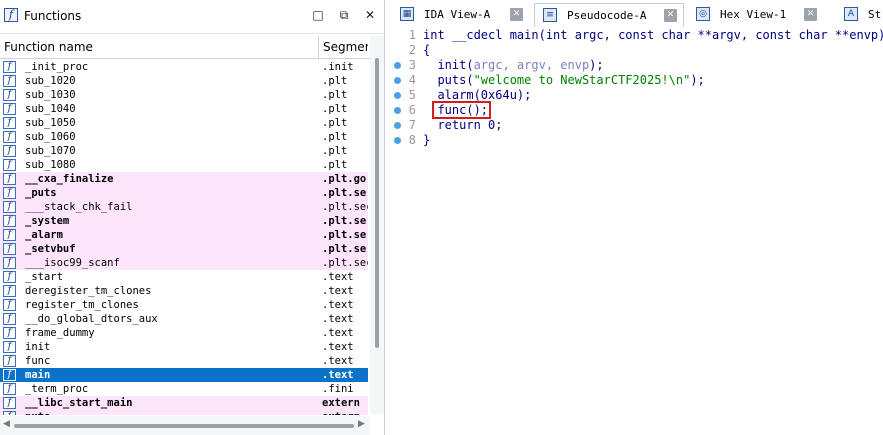 The image size is (883, 435). I want to click on function-segment: .plt.go, so click(344, 179).